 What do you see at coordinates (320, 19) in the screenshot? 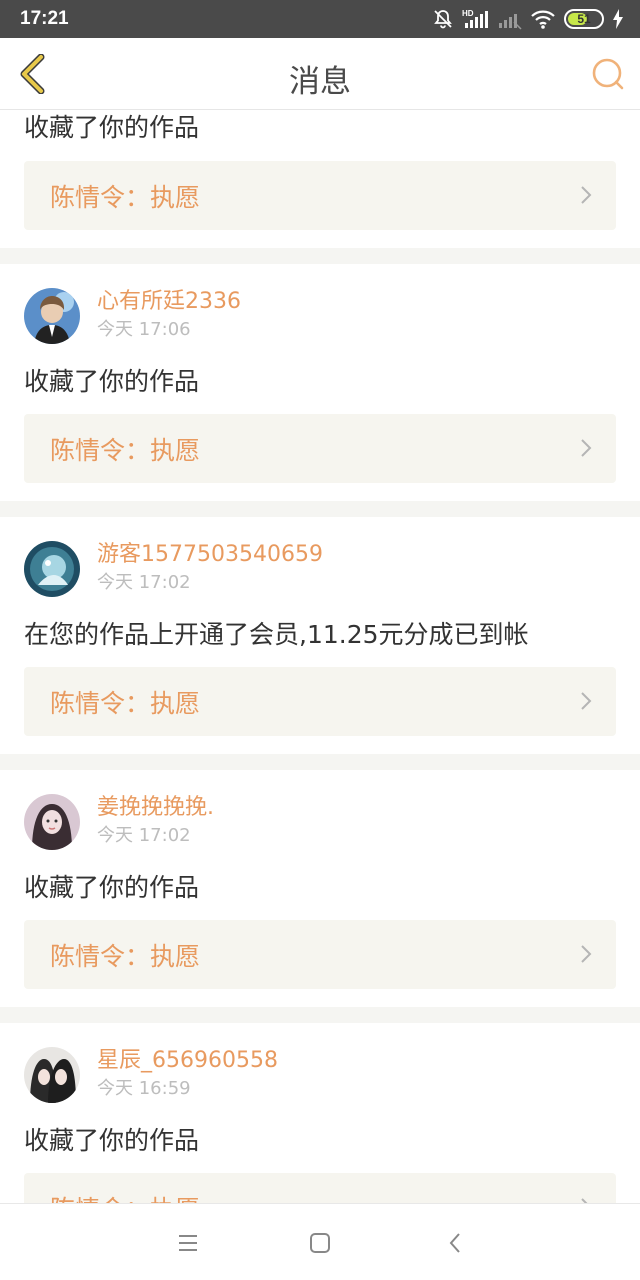
I see `status-bar: 17:21 HD 51` at bounding box center [320, 19].